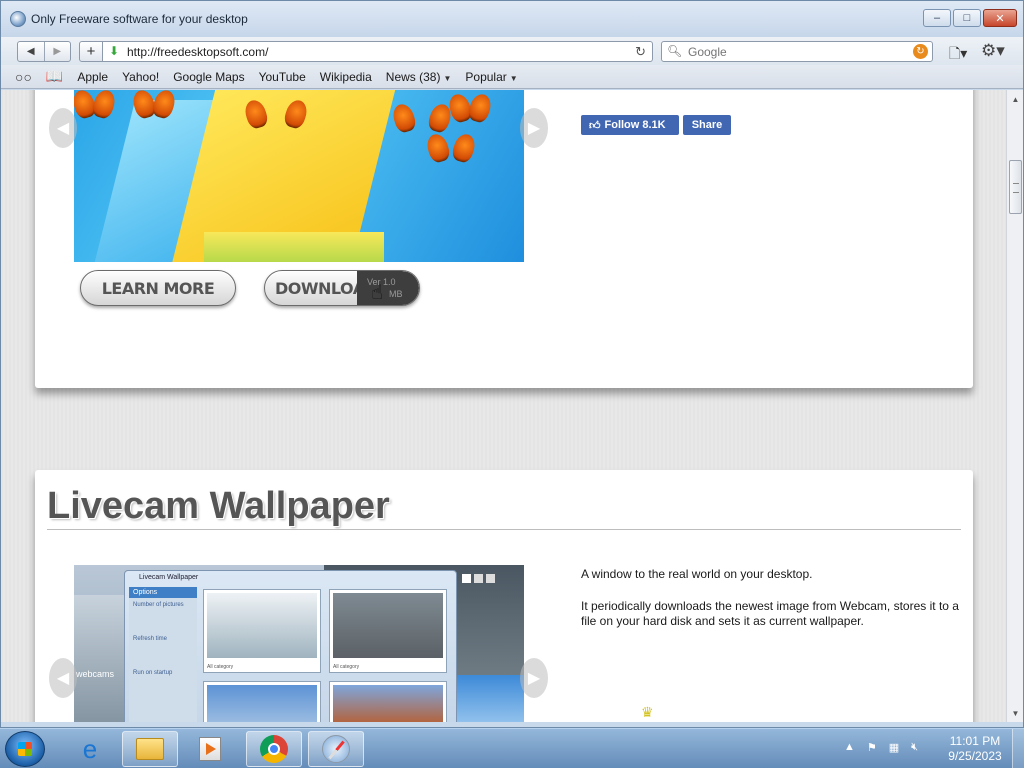  I want to click on maximize-button: □, so click(967, 18).